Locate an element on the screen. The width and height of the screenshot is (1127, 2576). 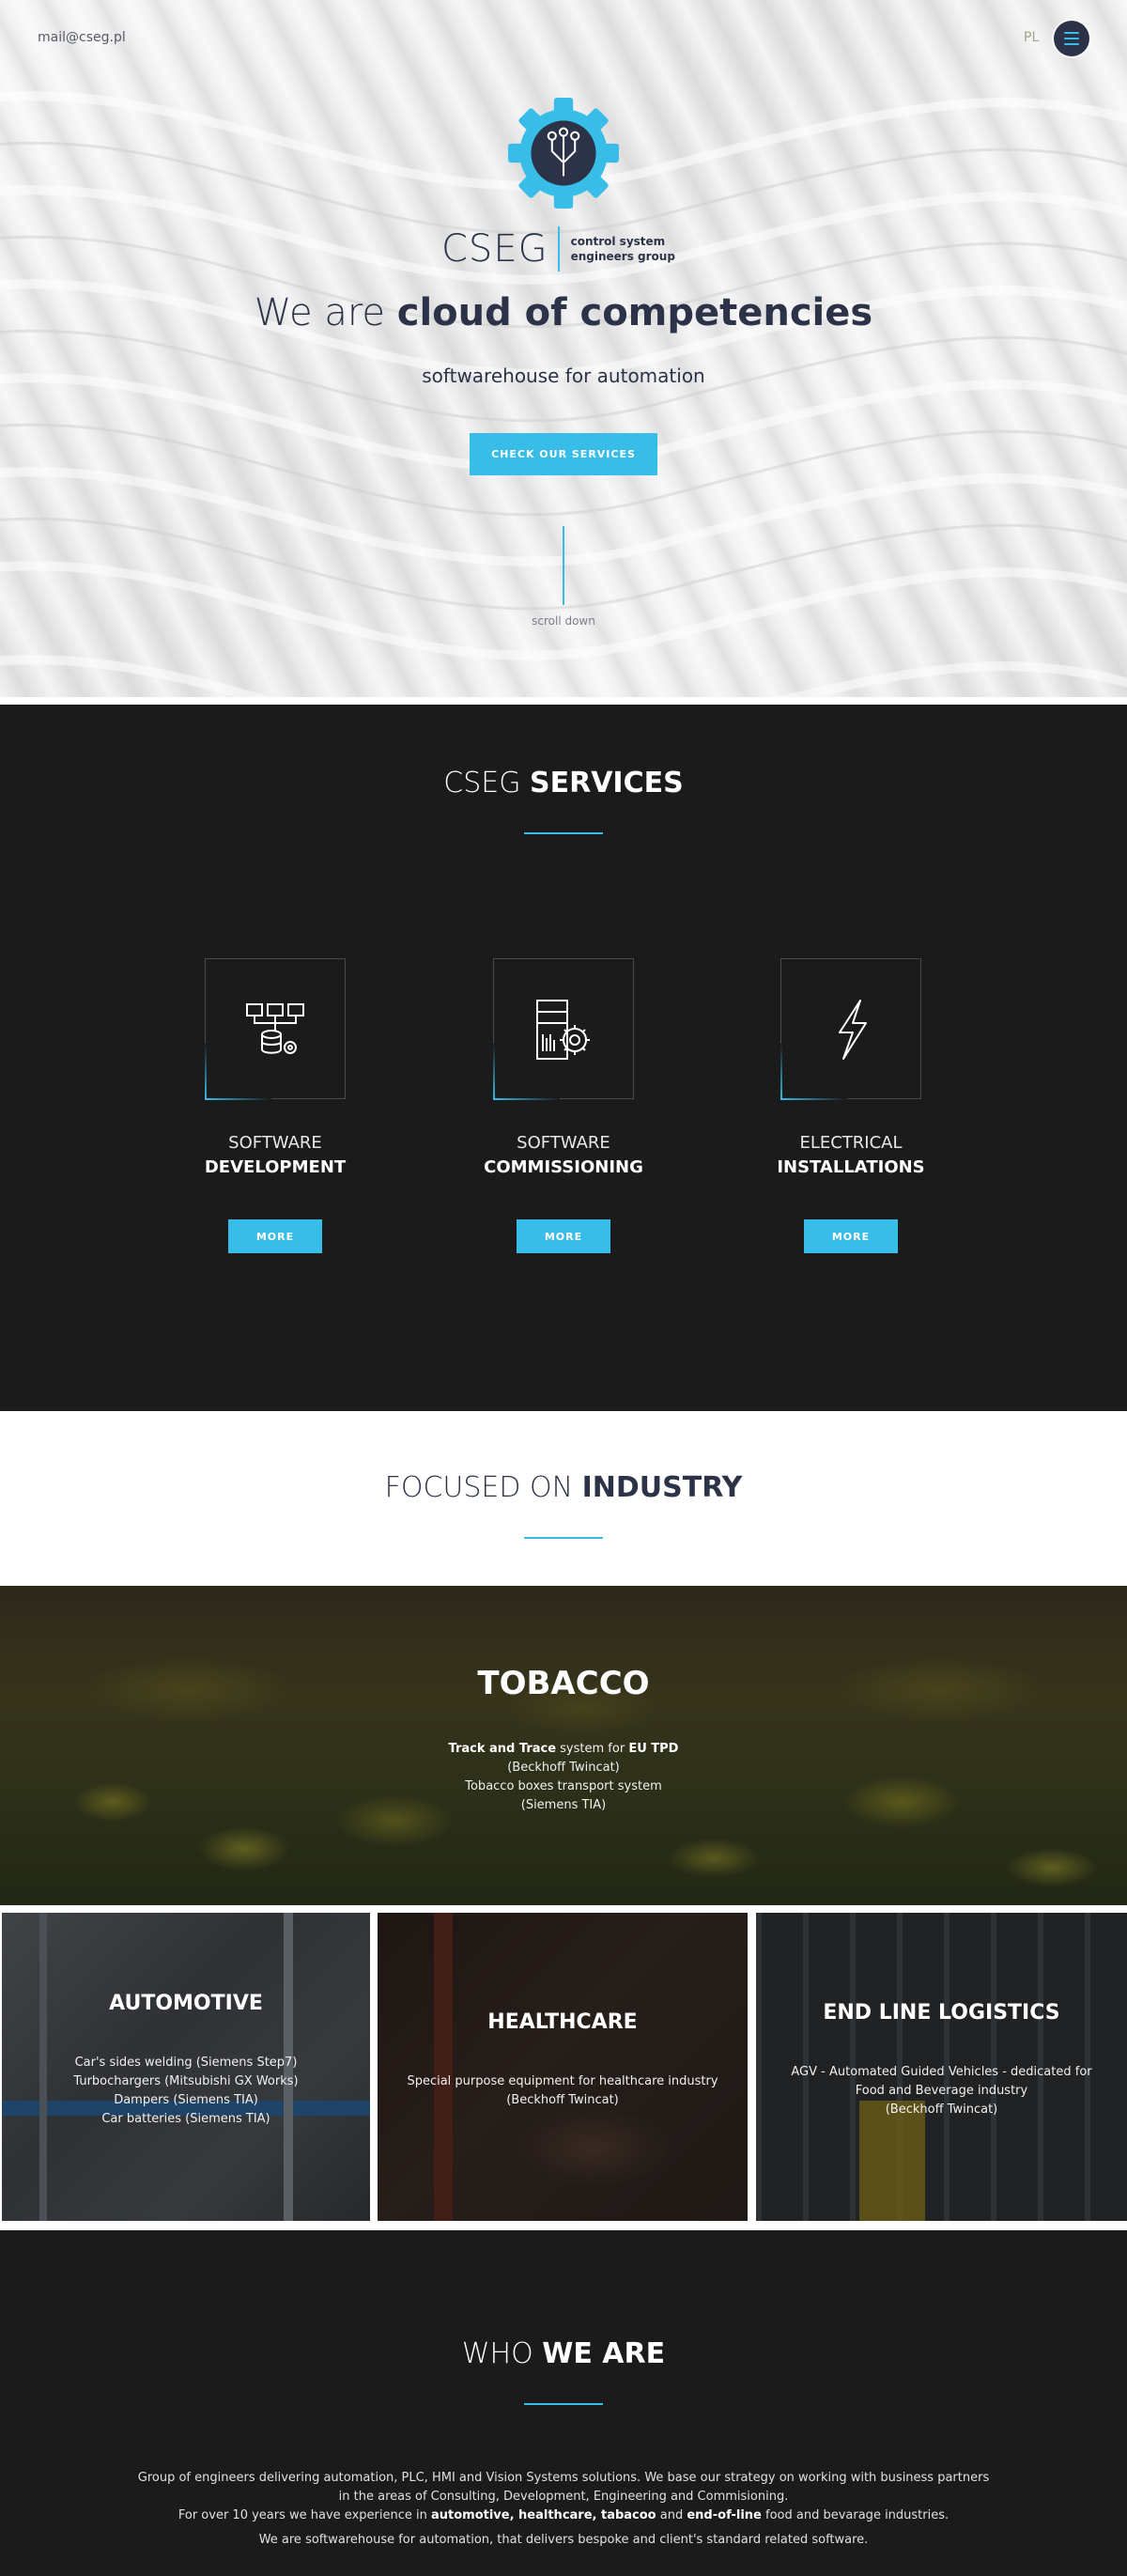
service-title-line2: INSTALLATIONS is located at coordinates (851, 1167).